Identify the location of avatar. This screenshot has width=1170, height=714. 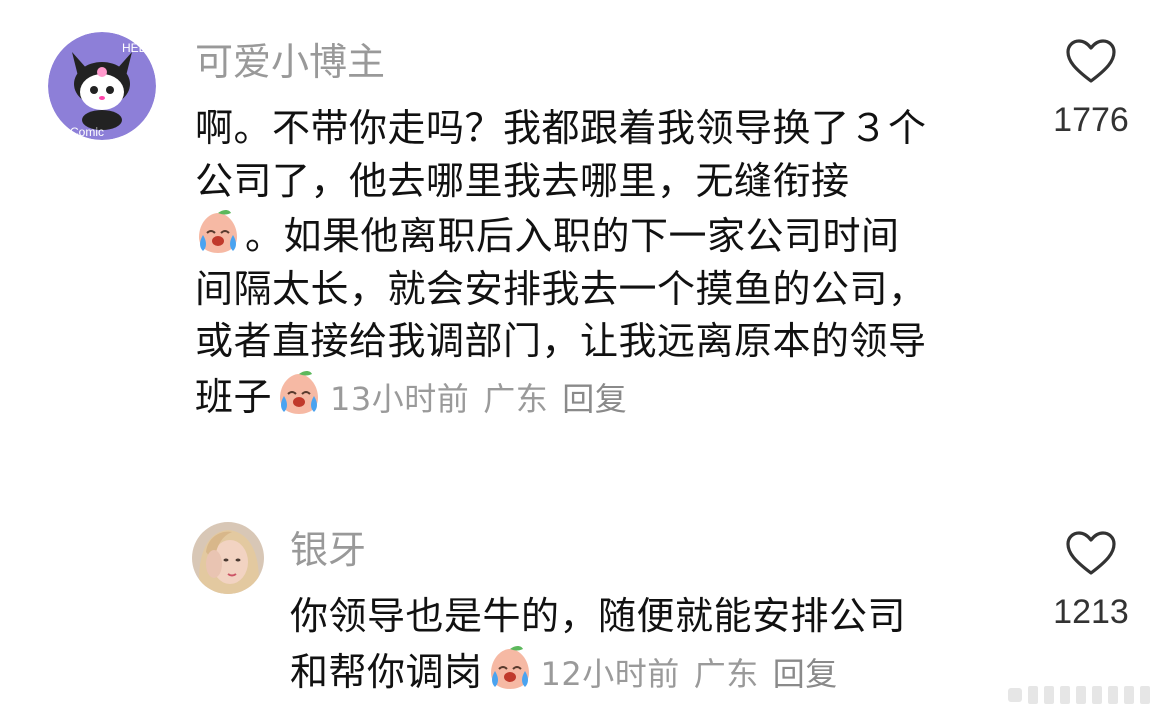
(228, 558).